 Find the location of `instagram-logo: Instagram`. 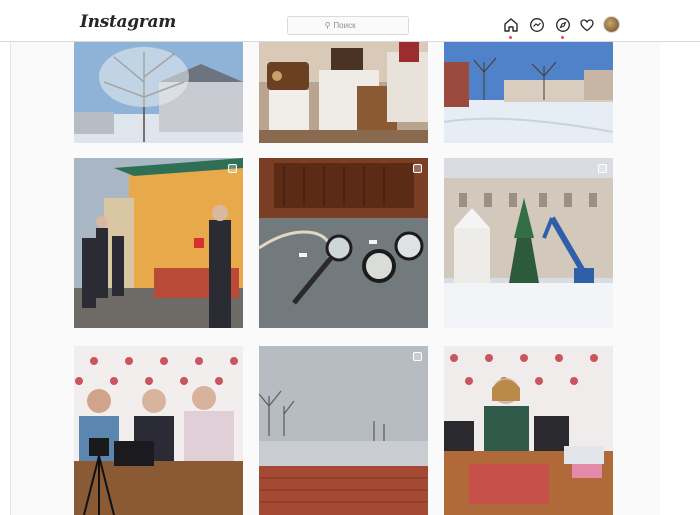

instagram-logo: Instagram is located at coordinates (128, 22).